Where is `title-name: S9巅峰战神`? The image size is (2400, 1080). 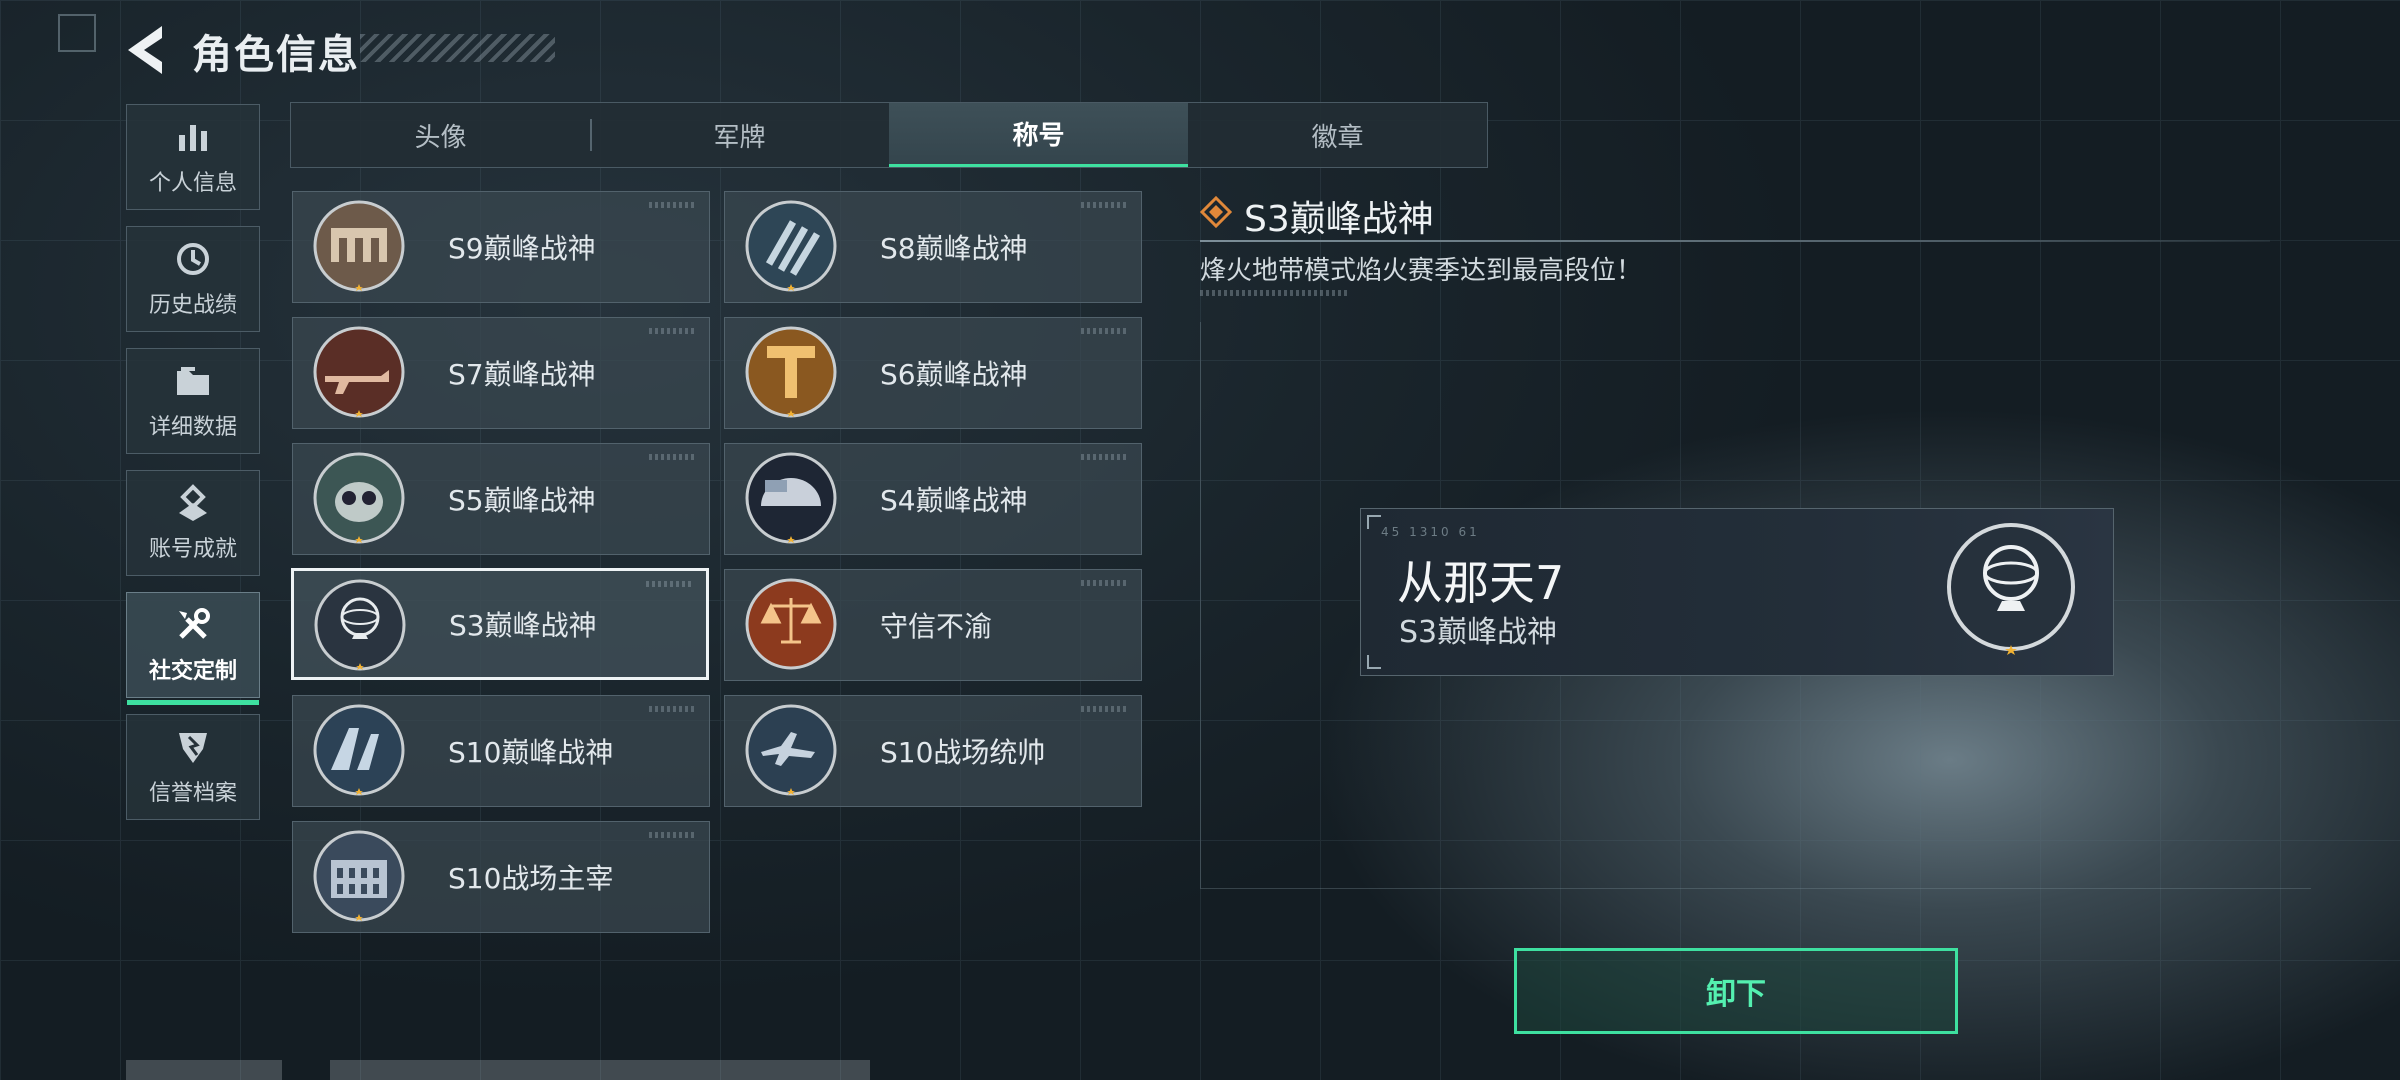
title-name: S9巅峰战神 is located at coordinates (522, 248).